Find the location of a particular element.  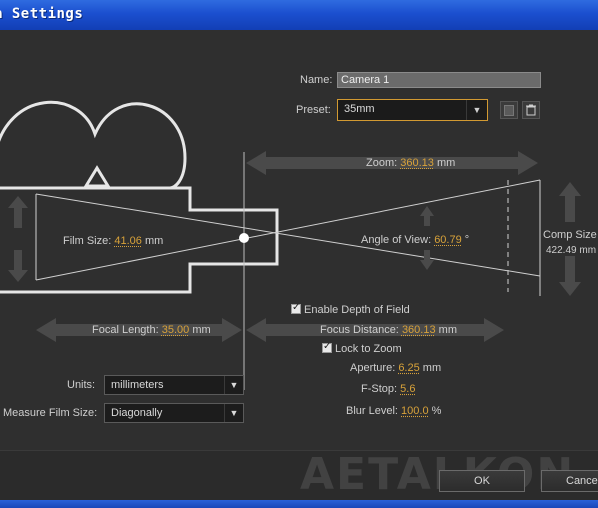

blur-level-readout: Blur Level: 100.0 % is located at coordinates (393, 411).